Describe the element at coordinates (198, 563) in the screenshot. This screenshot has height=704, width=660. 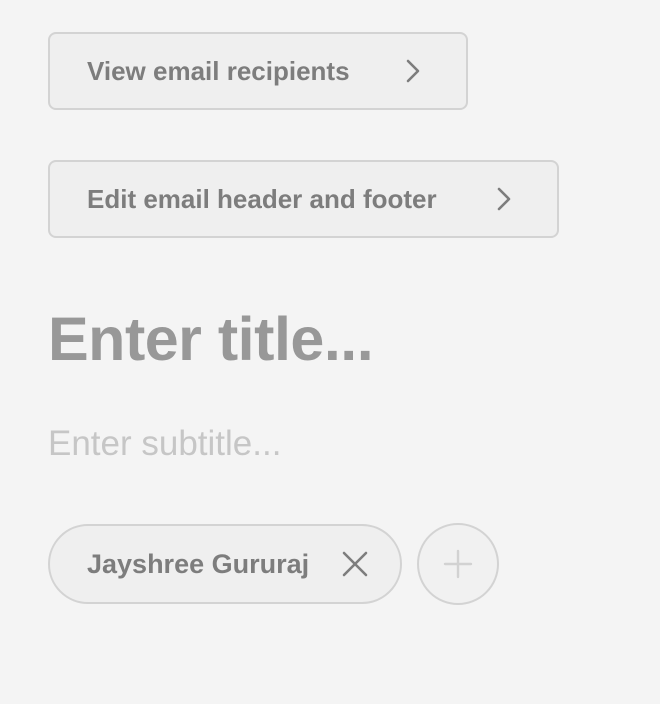
I see `author-chip-name: Jayshree Gururaj` at that location.